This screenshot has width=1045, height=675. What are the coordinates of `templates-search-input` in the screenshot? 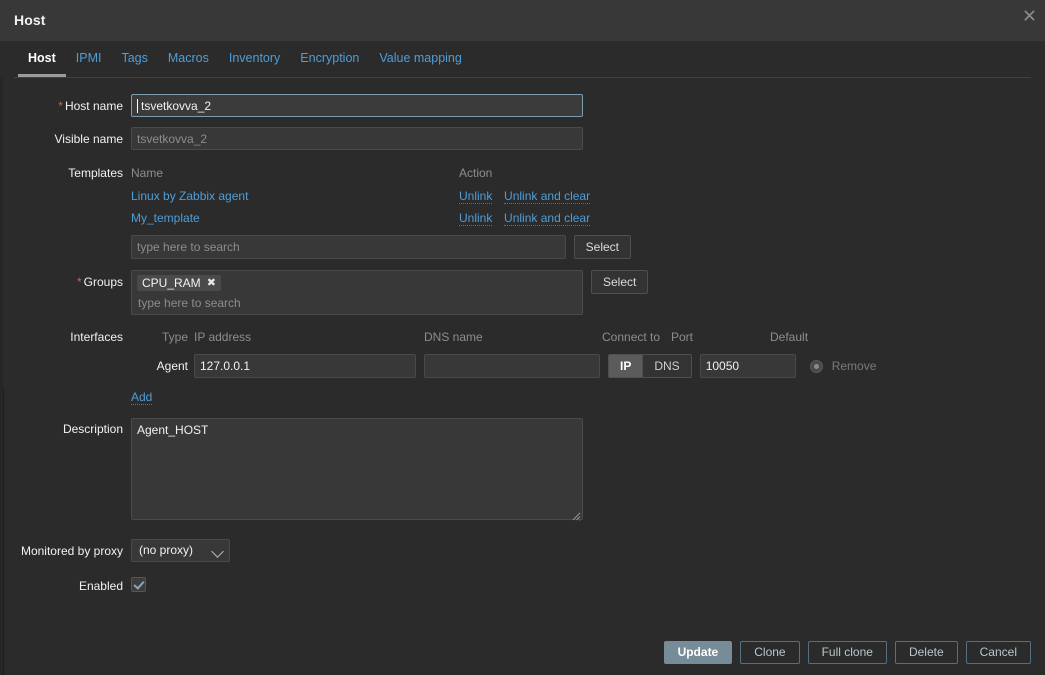 It's located at (348, 247).